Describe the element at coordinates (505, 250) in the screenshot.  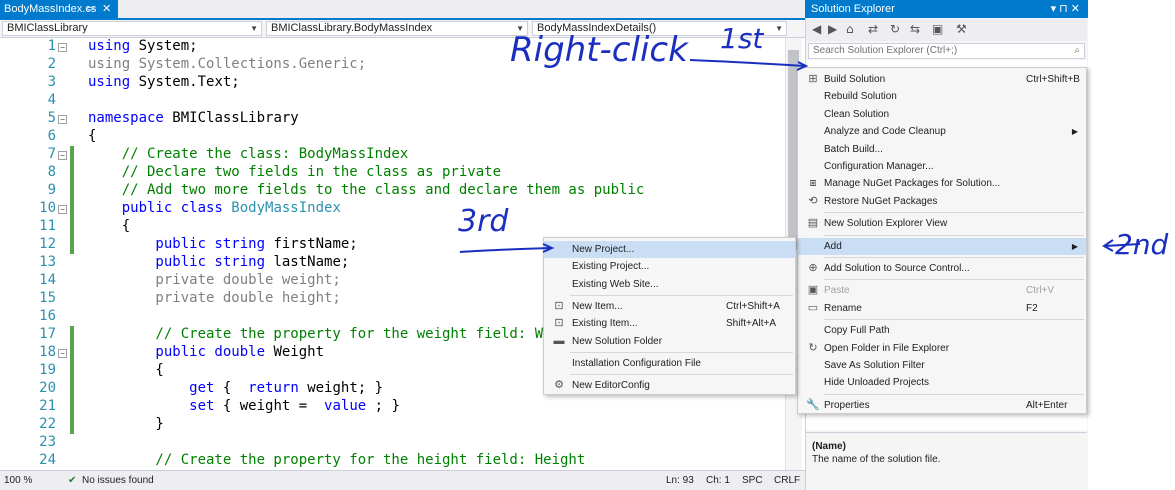
I see `arrow-3rd` at that location.